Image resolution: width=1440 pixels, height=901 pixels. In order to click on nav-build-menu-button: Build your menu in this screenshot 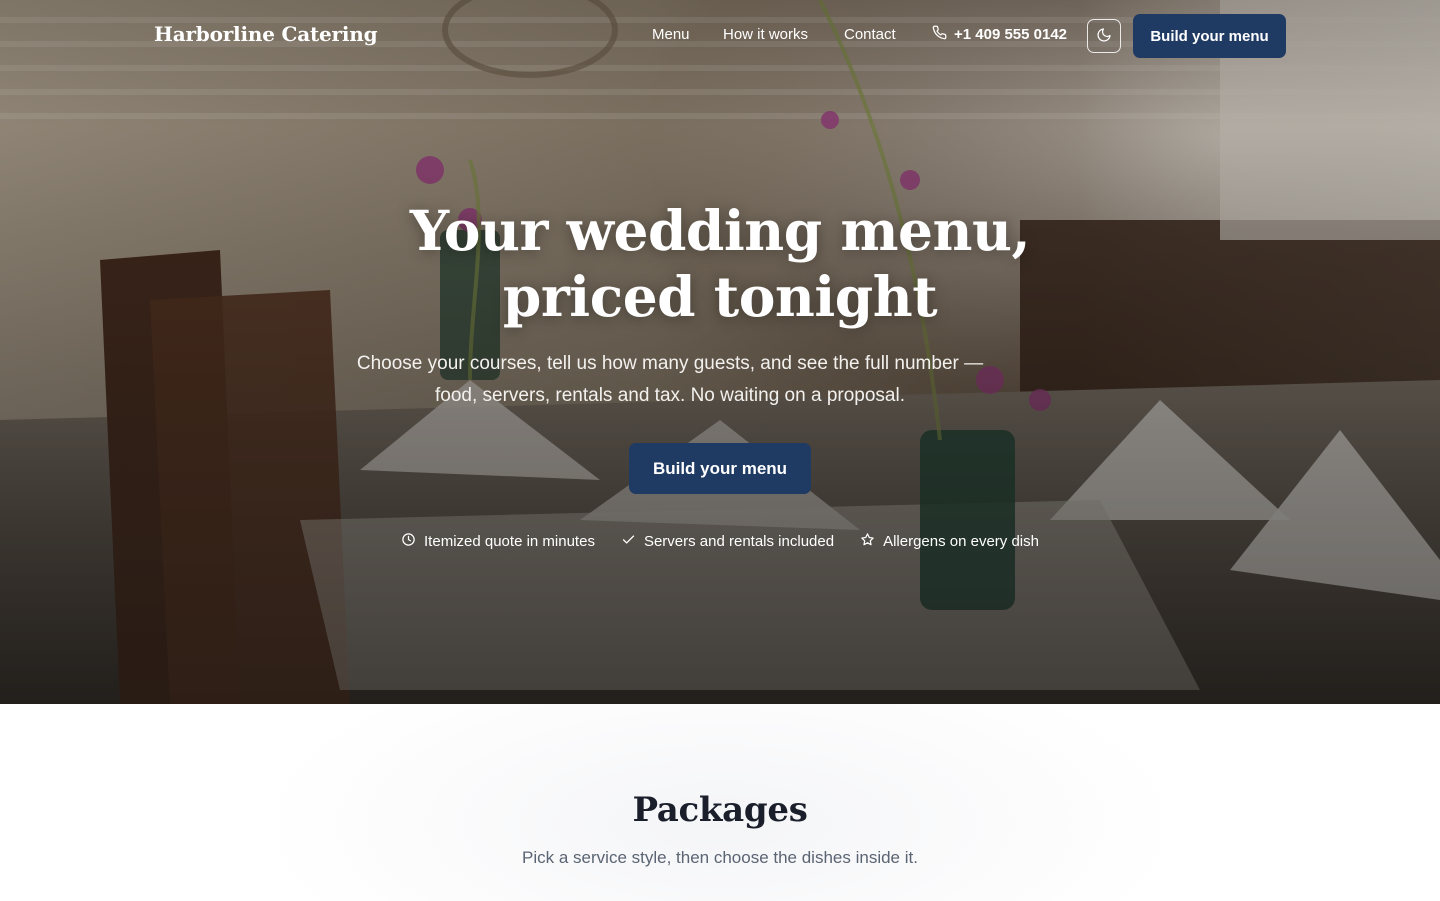, I will do `click(1209, 36)`.